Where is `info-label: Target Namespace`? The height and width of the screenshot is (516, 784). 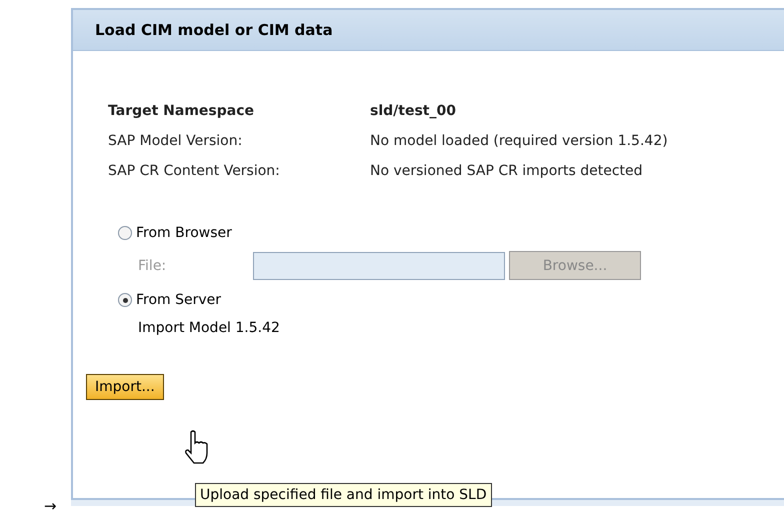 info-label: Target Namespace is located at coordinates (182, 111).